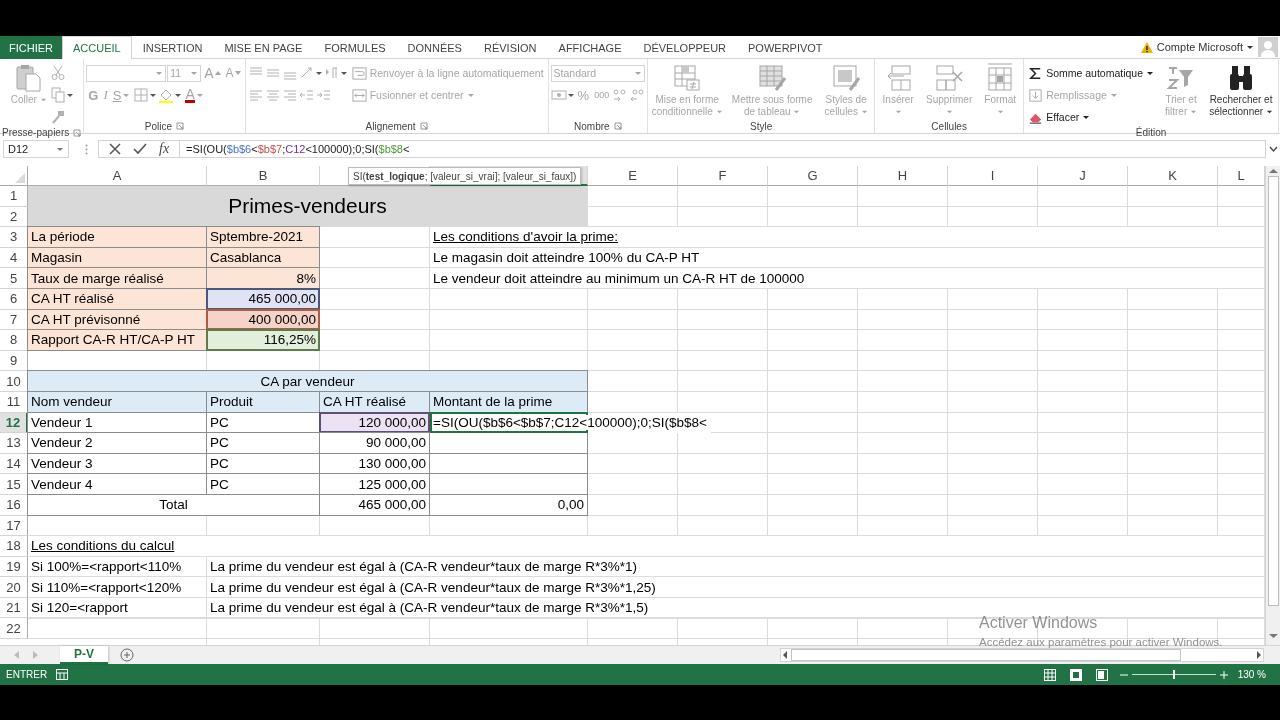 The width and height of the screenshot is (1280, 720). I want to click on column-header: E, so click(633, 176).